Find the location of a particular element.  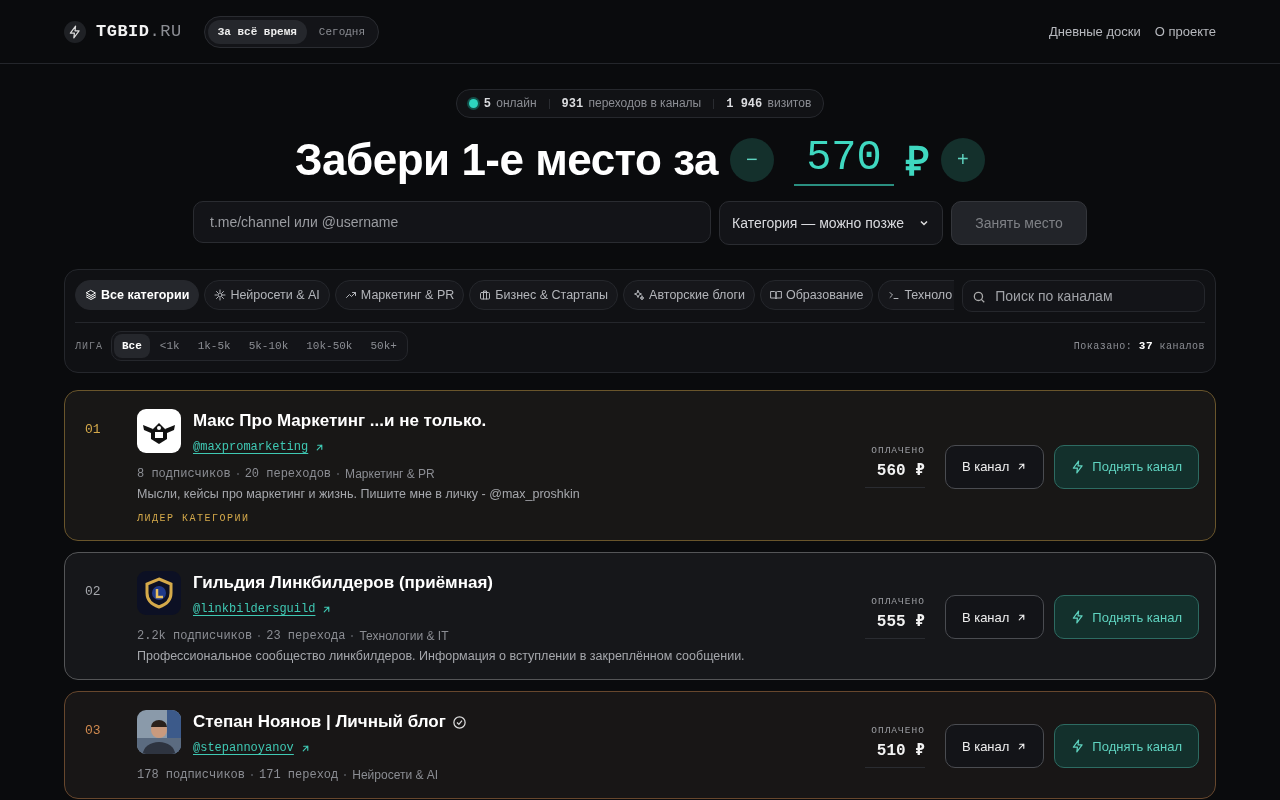

category-chip: Образование is located at coordinates (816, 295).